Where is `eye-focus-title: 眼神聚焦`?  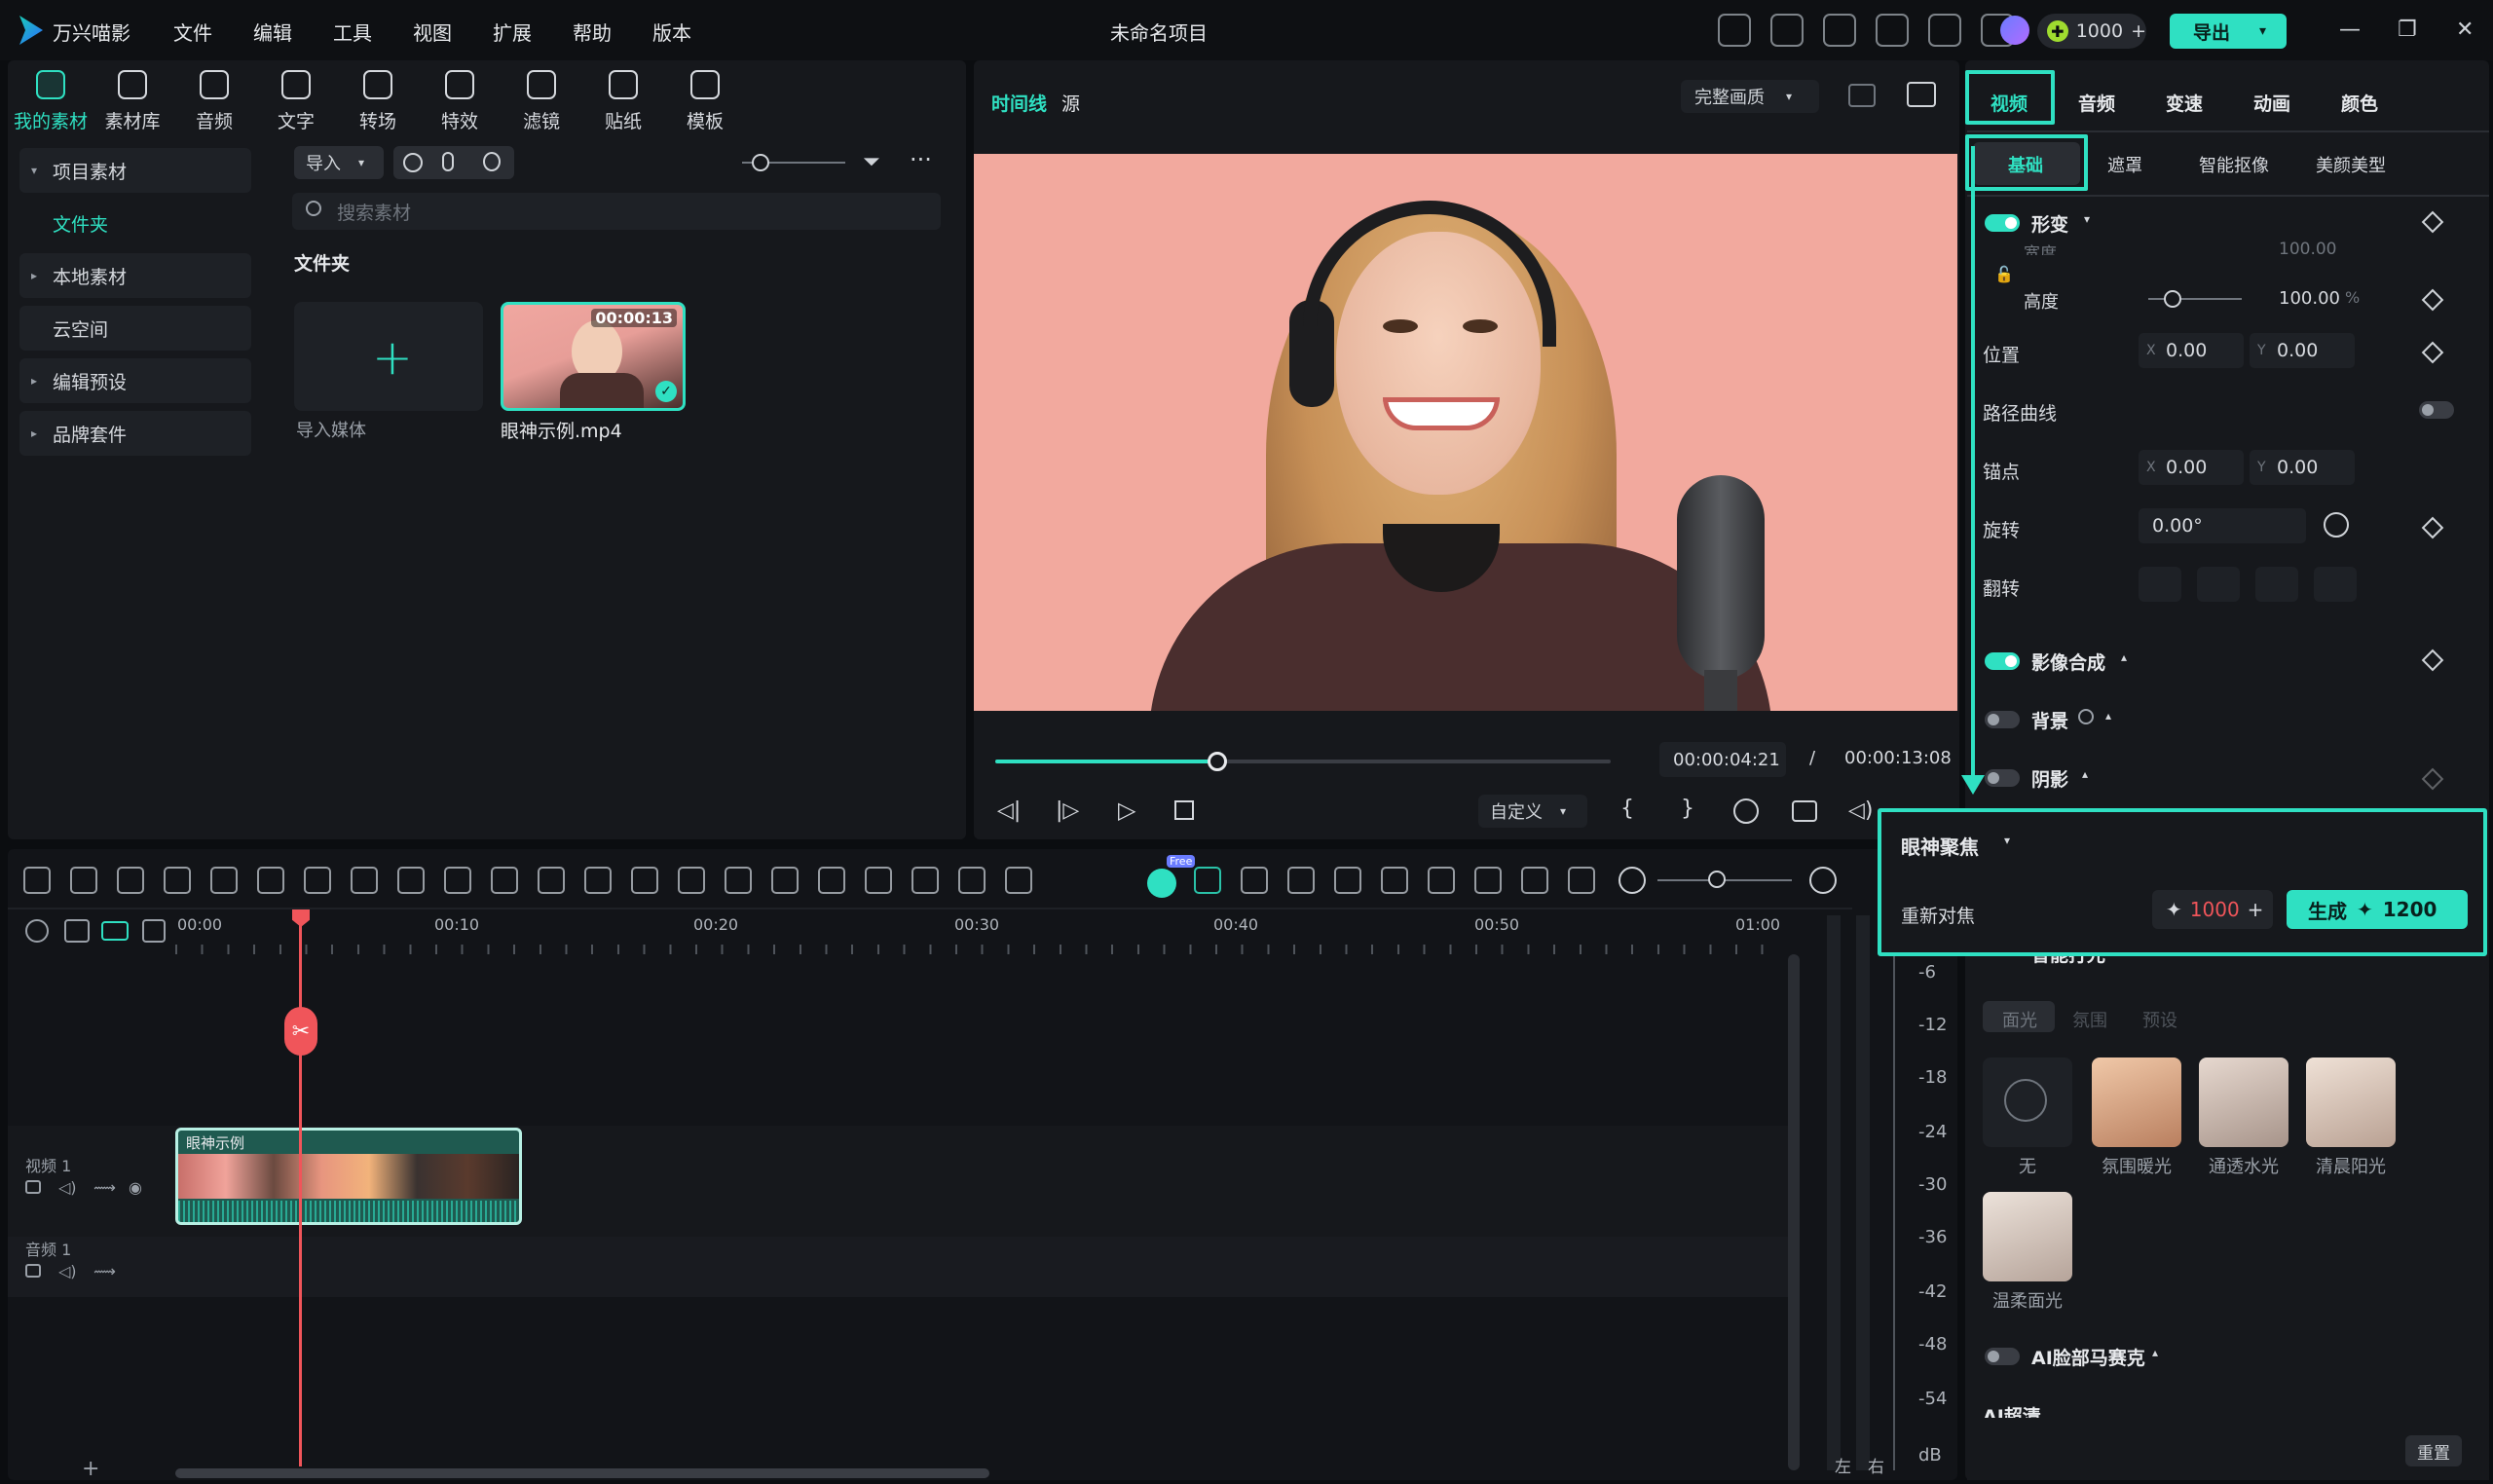
eye-focus-title: 眼神聚焦 is located at coordinates (1940, 846).